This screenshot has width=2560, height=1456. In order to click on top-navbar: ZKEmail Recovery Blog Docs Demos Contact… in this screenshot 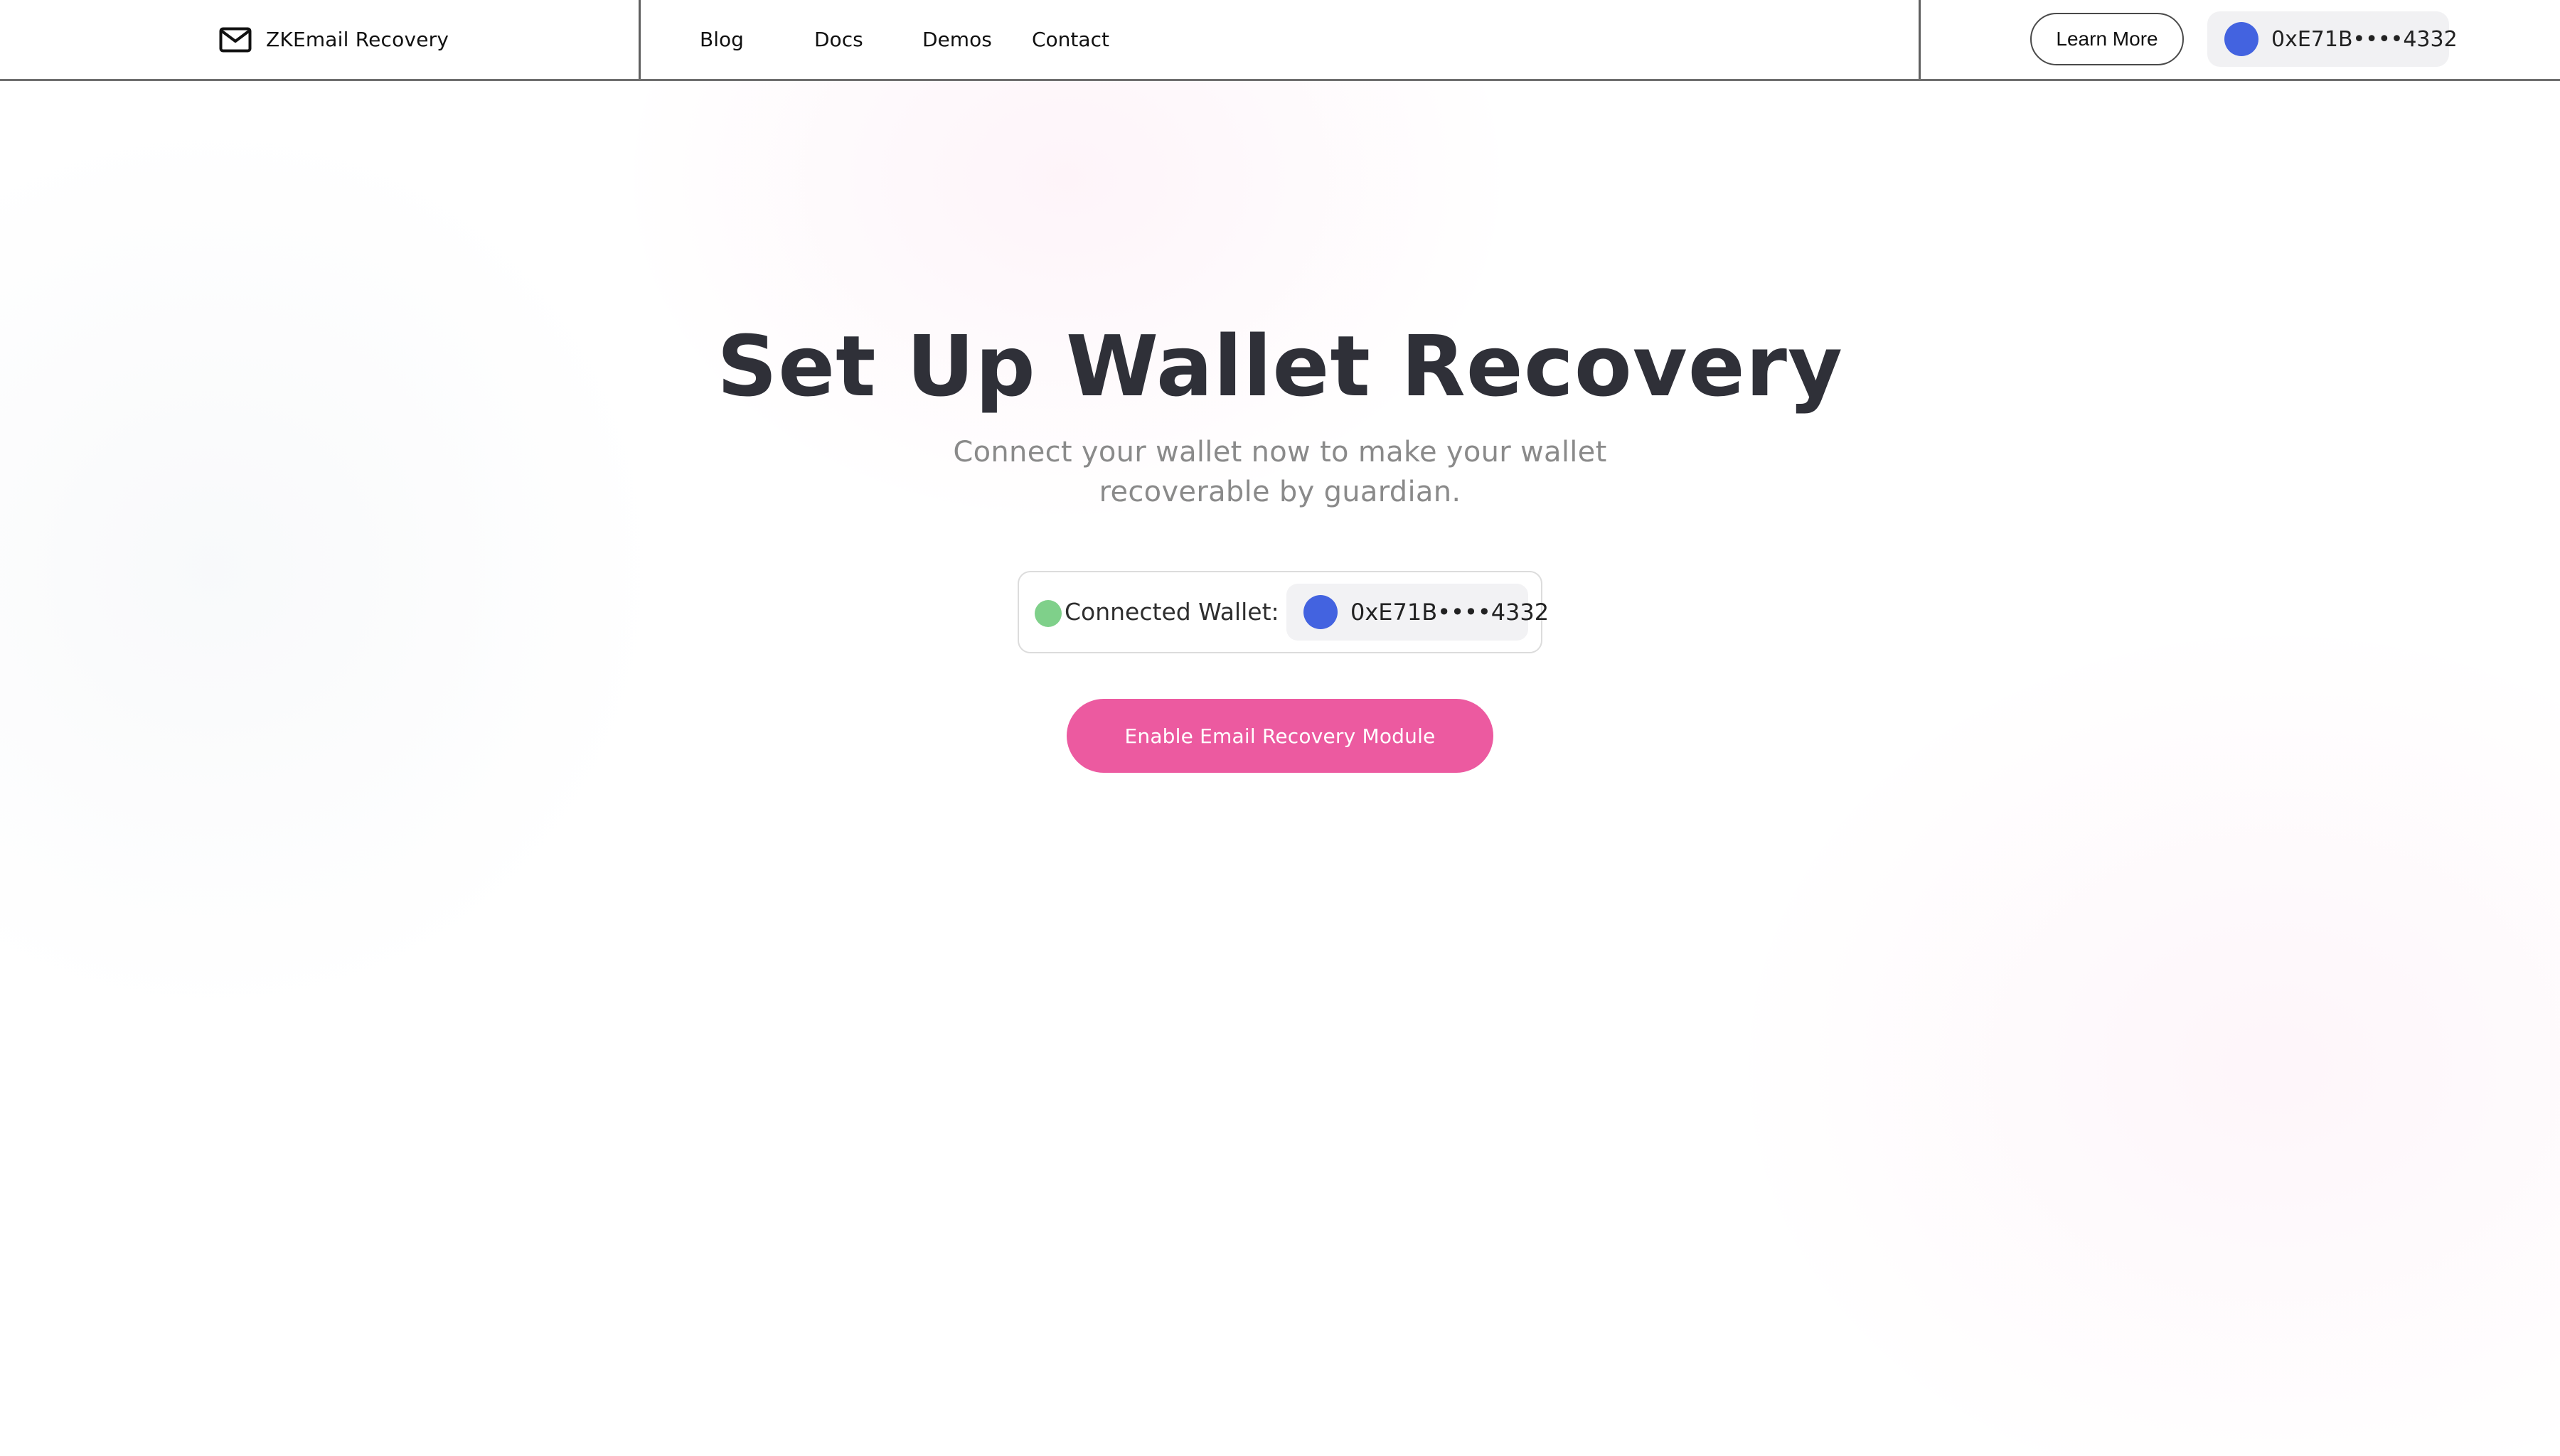, I will do `click(1280, 40)`.